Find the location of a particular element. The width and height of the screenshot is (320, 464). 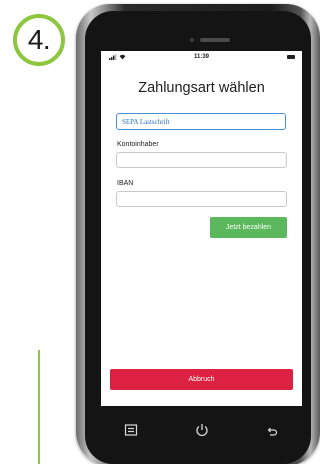

page-title: Zahlungsart wählen is located at coordinates (201, 88).